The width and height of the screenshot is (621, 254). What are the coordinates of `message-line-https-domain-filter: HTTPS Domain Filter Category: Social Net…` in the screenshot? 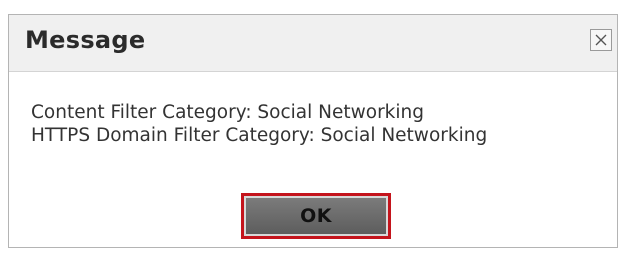 It's located at (259, 135).